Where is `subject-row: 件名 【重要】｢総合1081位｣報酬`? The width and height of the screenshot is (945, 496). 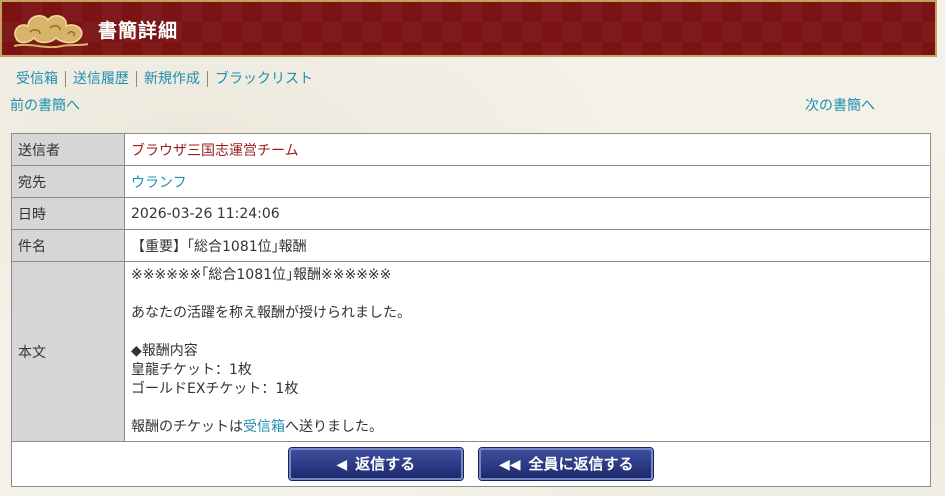
subject-row: 件名 【重要】｢総合1081位｣報酬 is located at coordinates (471, 245).